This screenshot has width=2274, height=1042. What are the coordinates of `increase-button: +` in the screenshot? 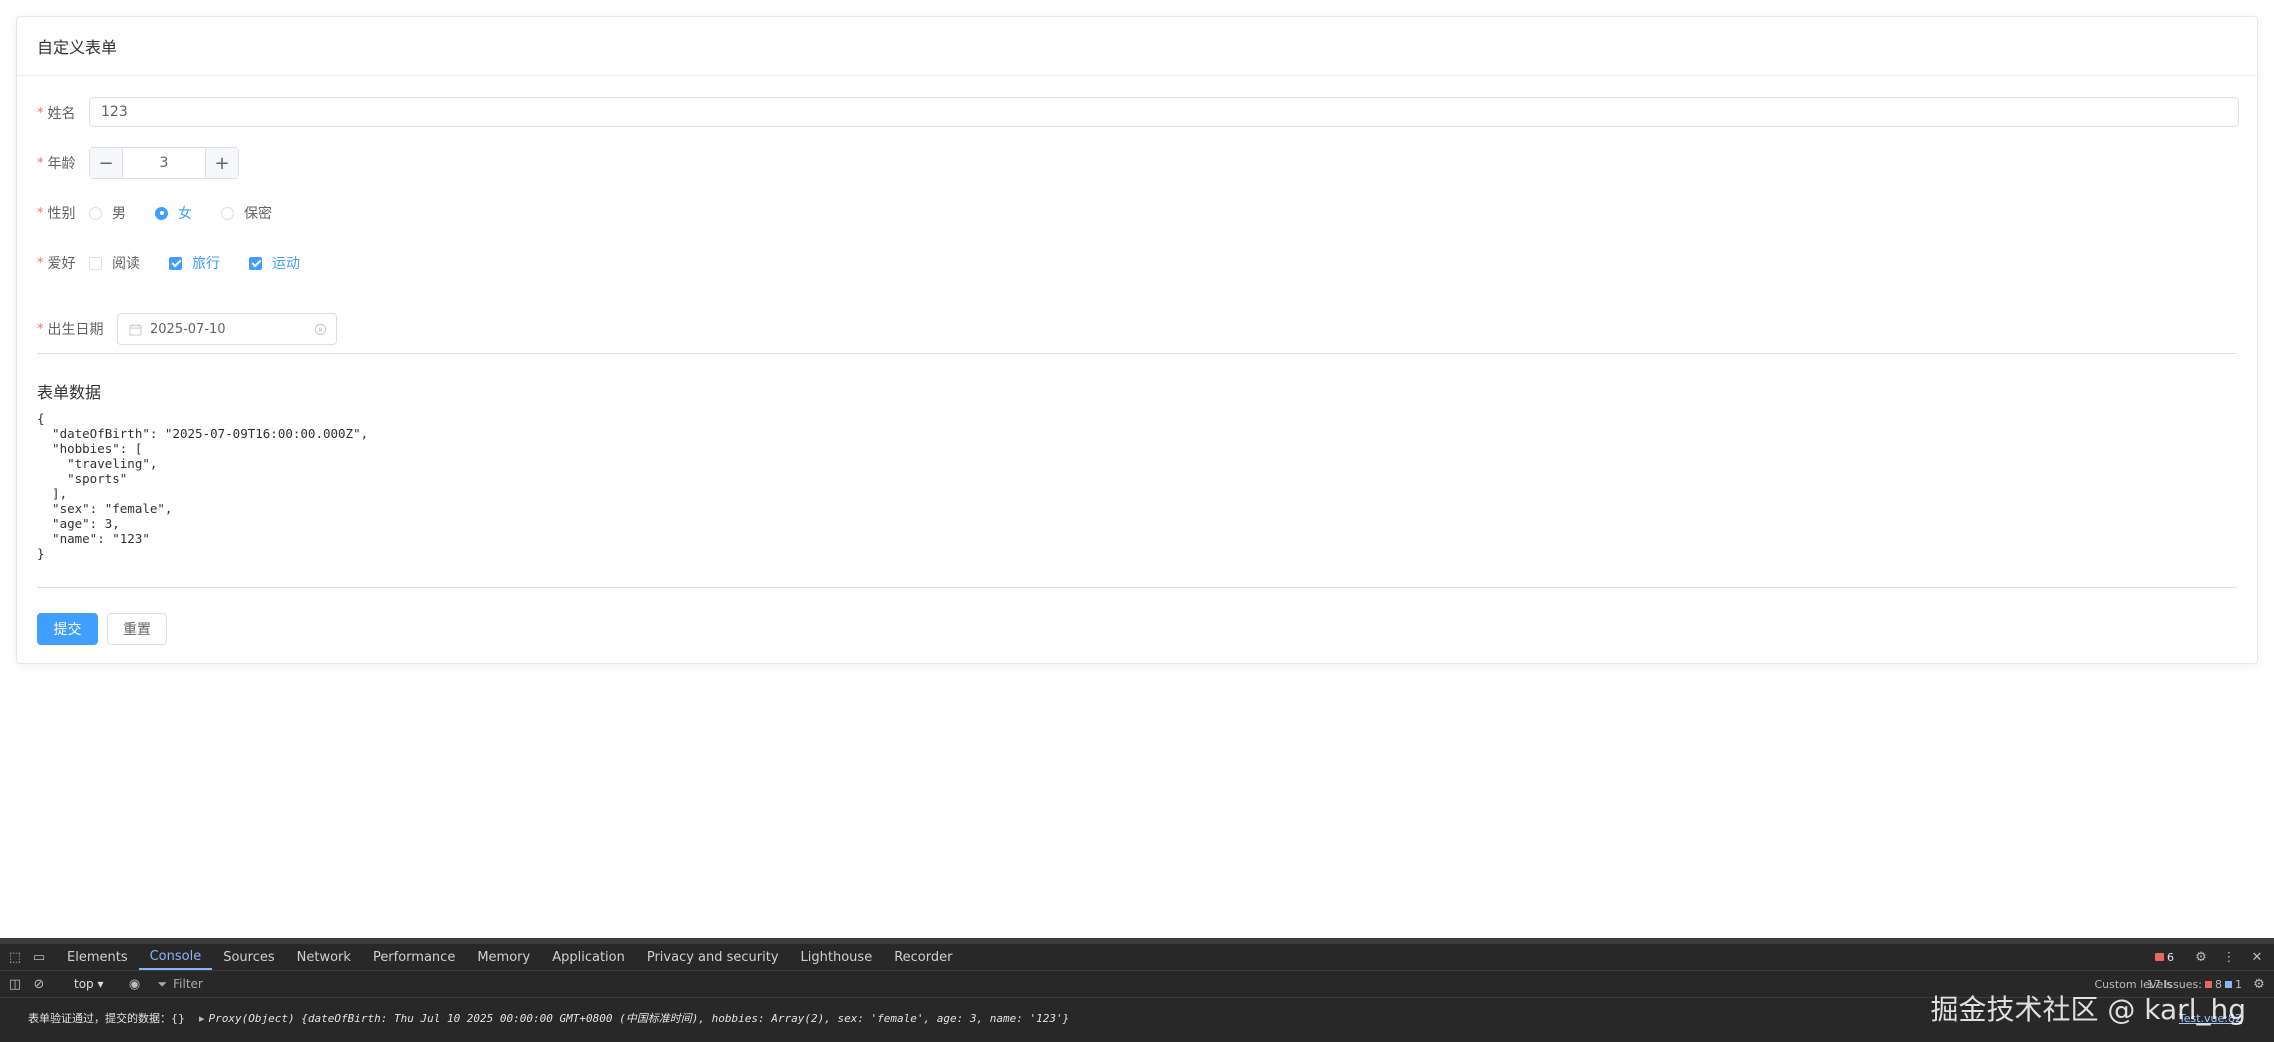 It's located at (221, 163).